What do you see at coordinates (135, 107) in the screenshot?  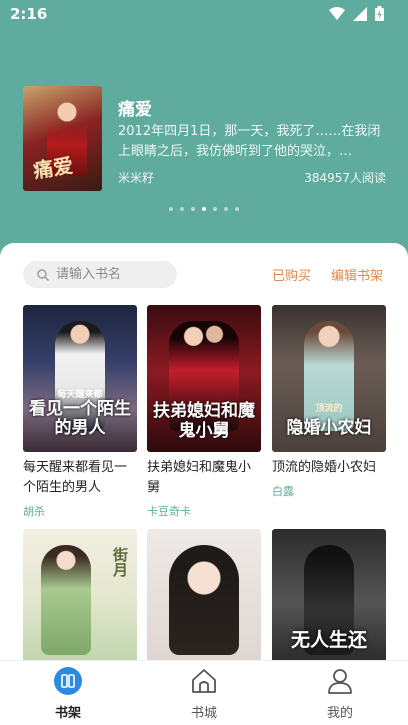 I see `featured-book-title: 痛爱` at bounding box center [135, 107].